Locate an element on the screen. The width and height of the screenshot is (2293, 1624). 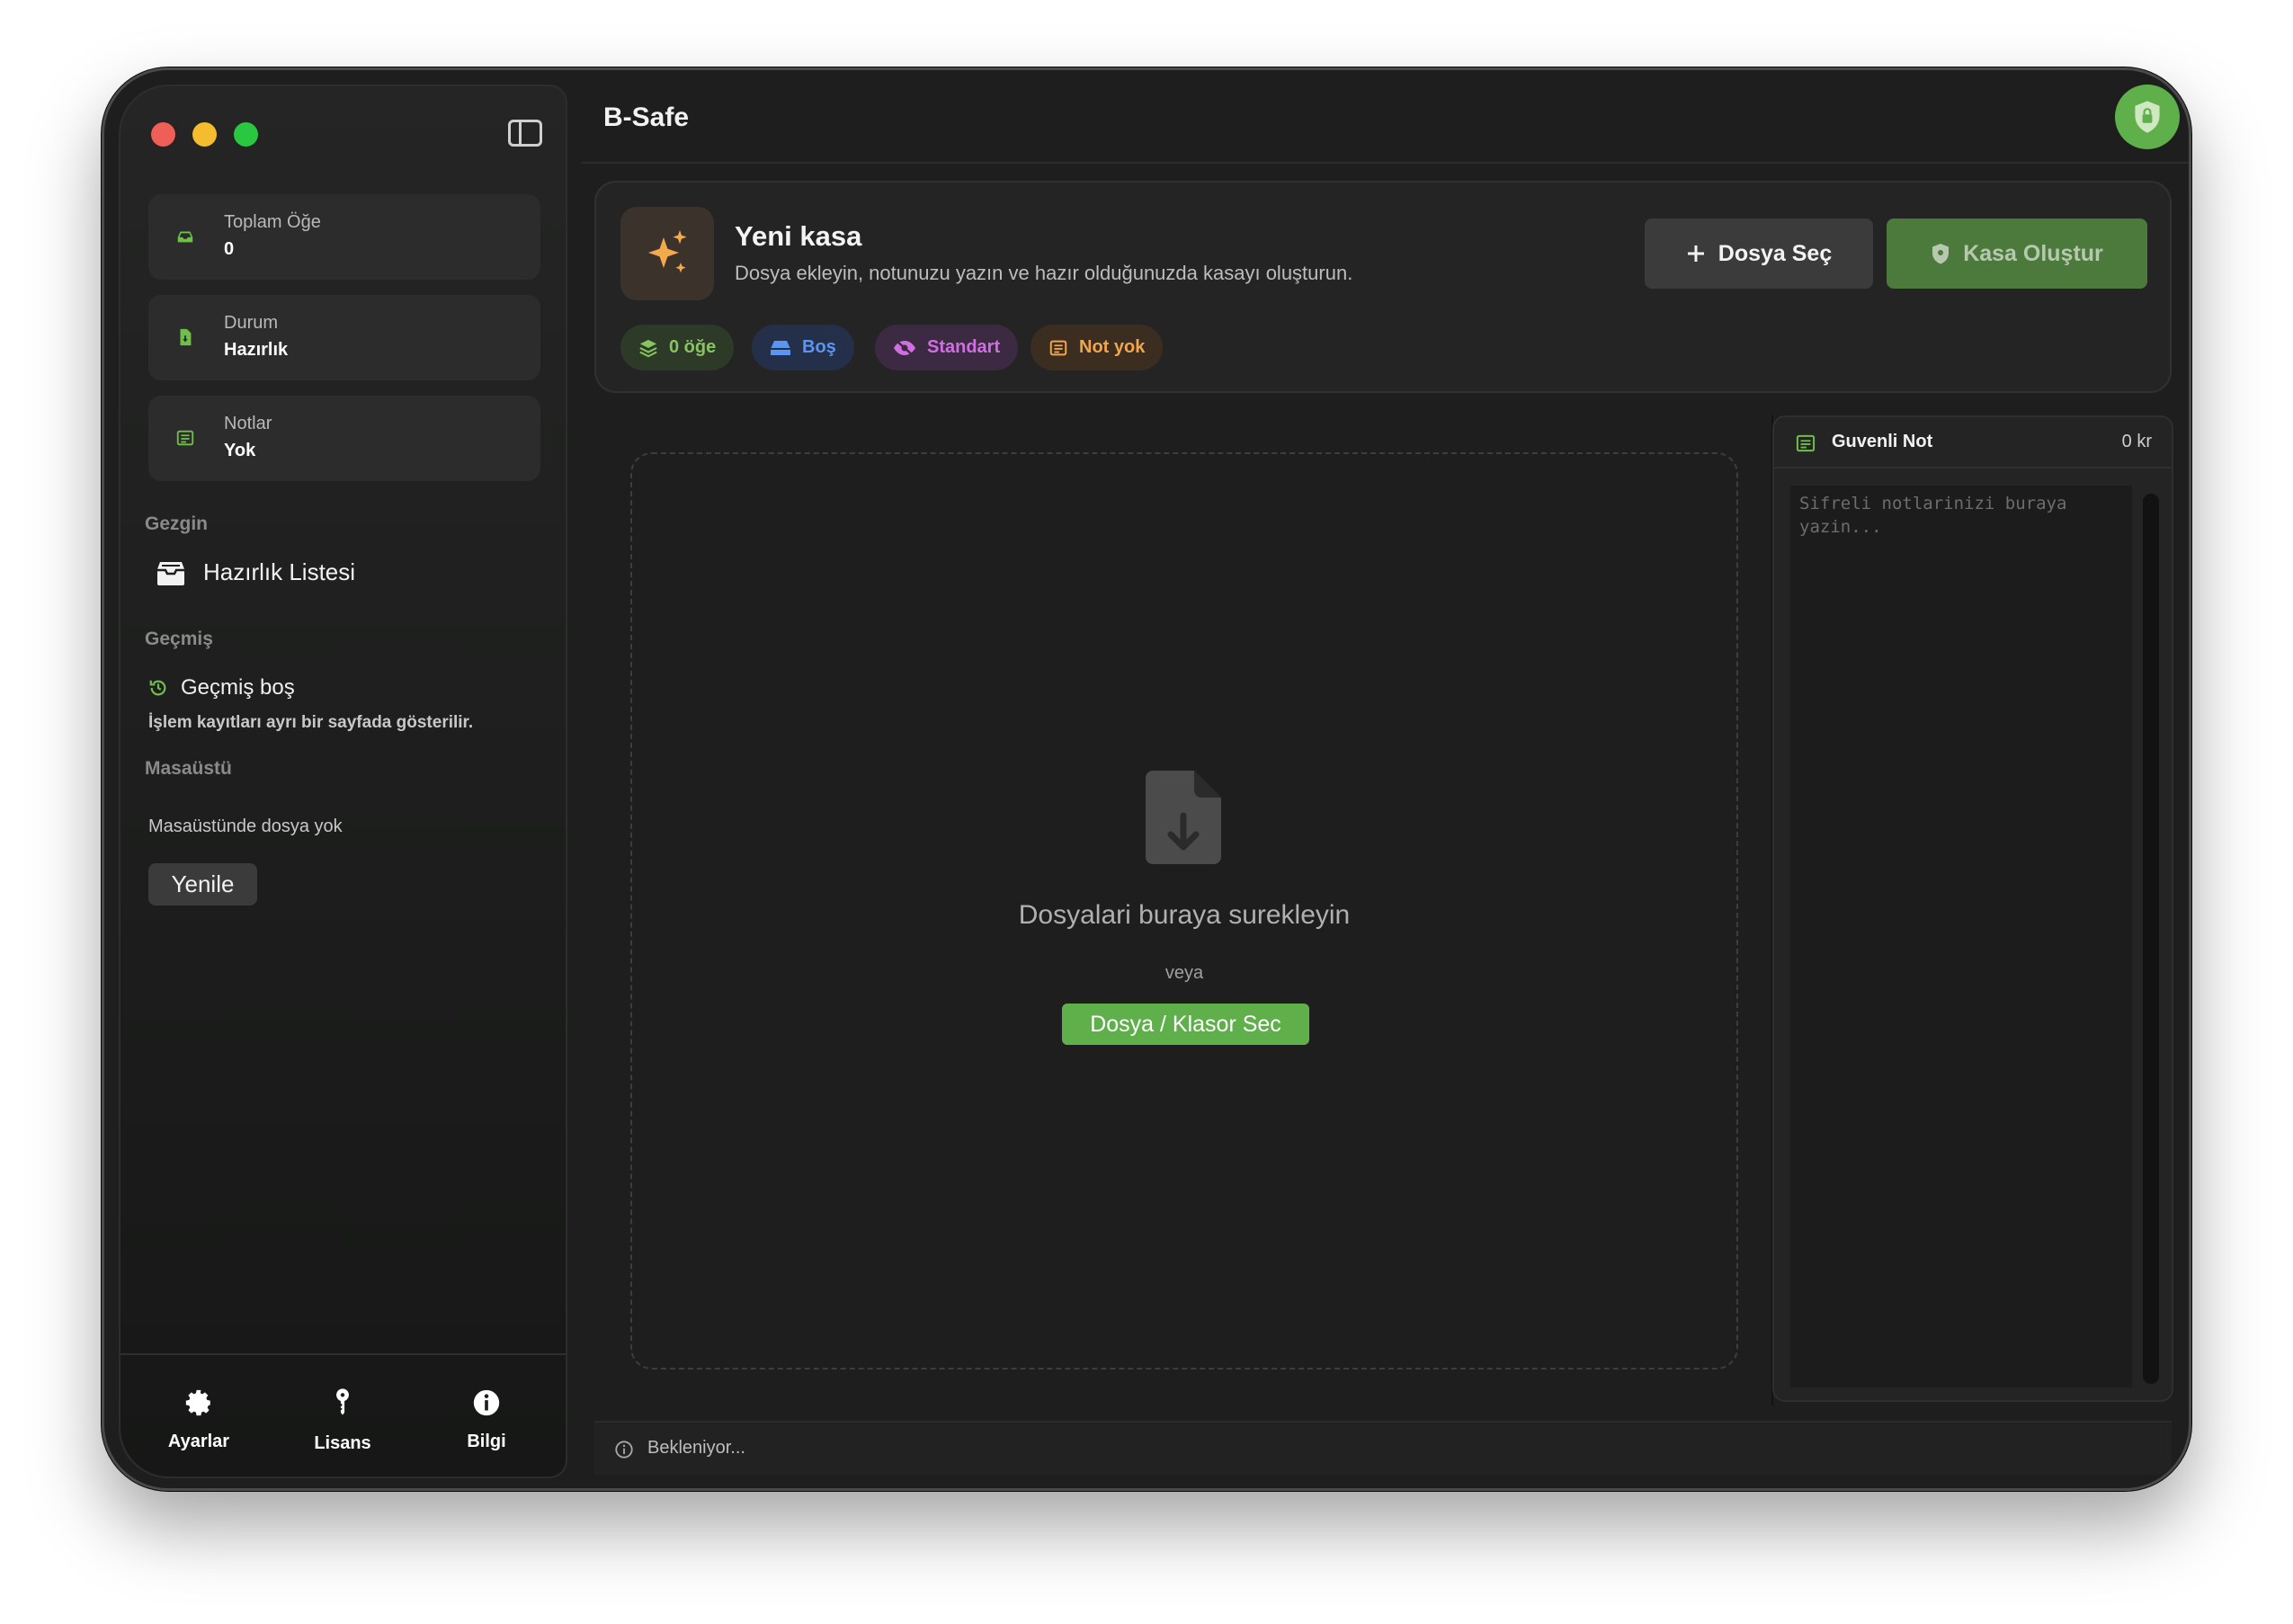
info-icon is located at coordinates (486, 1402).